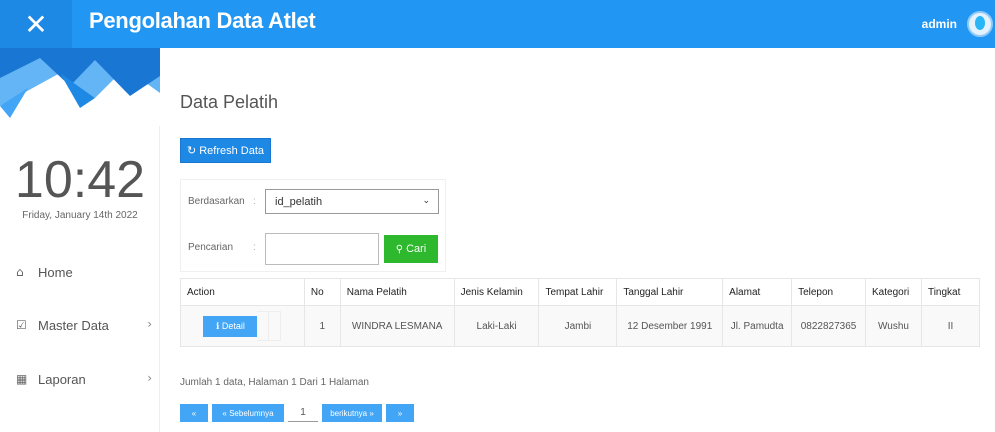 The height and width of the screenshot is (432, 995). Describe the element at coordinates (496, 326) in the screenshot. I see `cell-jenis-kelamin: Laki-Laki` at that location.